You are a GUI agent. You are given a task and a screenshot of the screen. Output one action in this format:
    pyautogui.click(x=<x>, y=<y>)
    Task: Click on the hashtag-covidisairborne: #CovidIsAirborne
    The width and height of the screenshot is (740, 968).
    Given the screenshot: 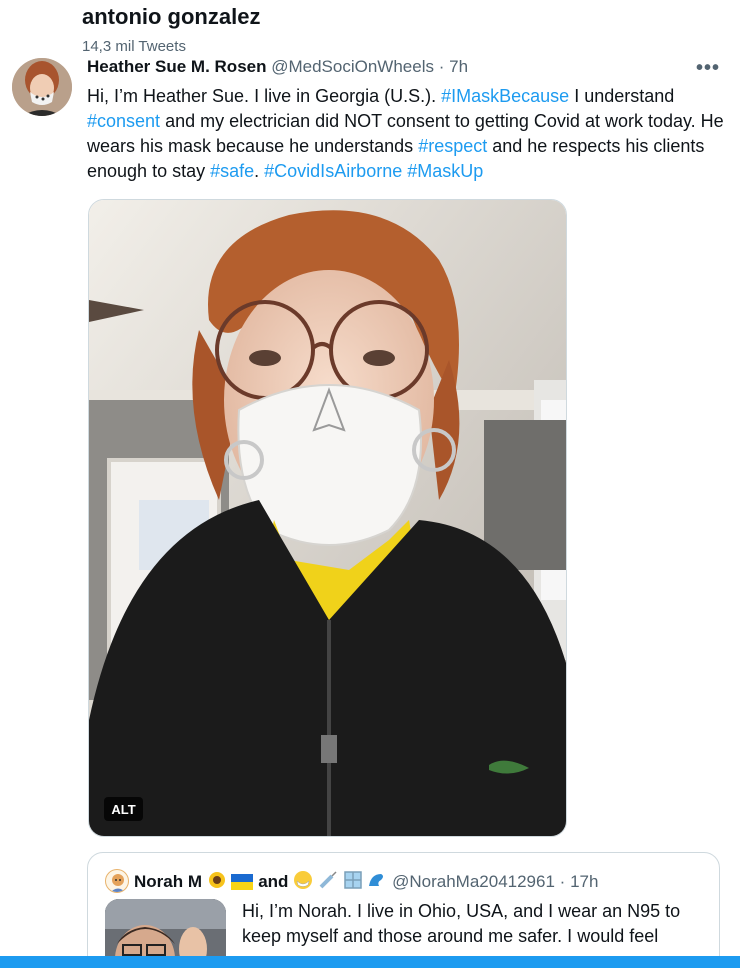 What is the action you would take?
    pyautogui.click(x=333, y=171)
    